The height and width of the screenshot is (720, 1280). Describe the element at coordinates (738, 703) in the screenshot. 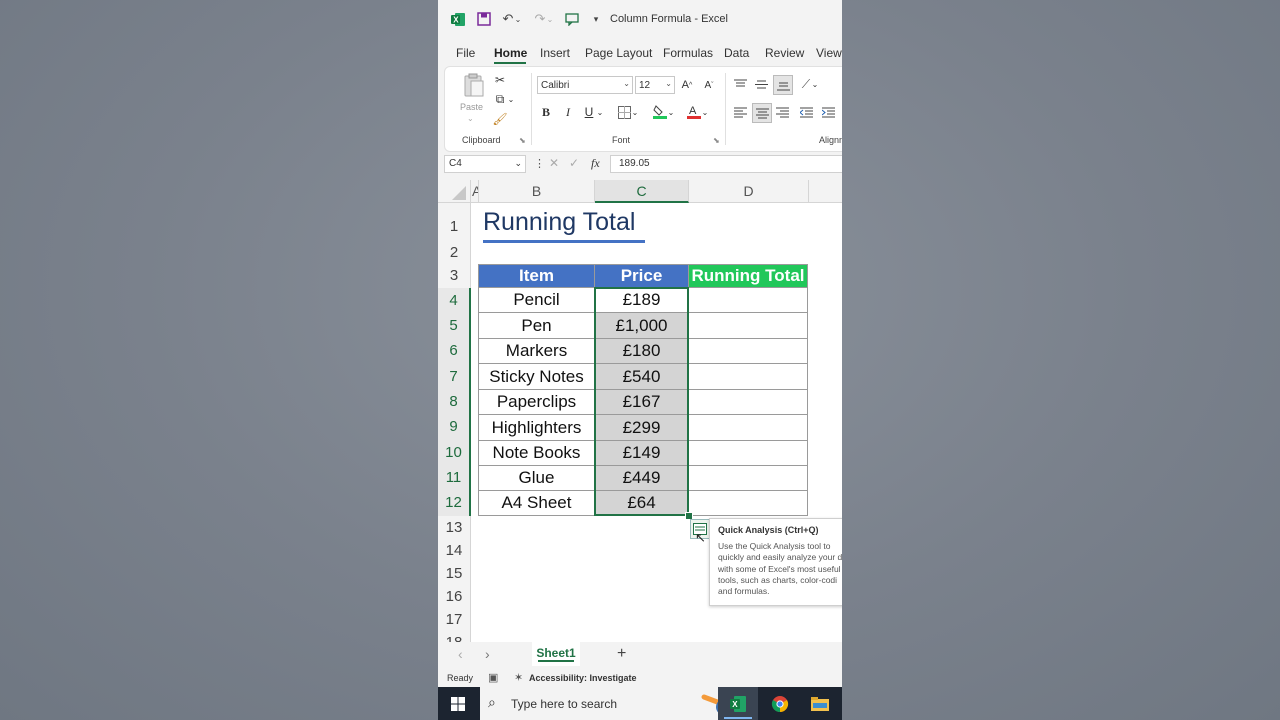

I see `taskbar-excel-icon: X` at that location.